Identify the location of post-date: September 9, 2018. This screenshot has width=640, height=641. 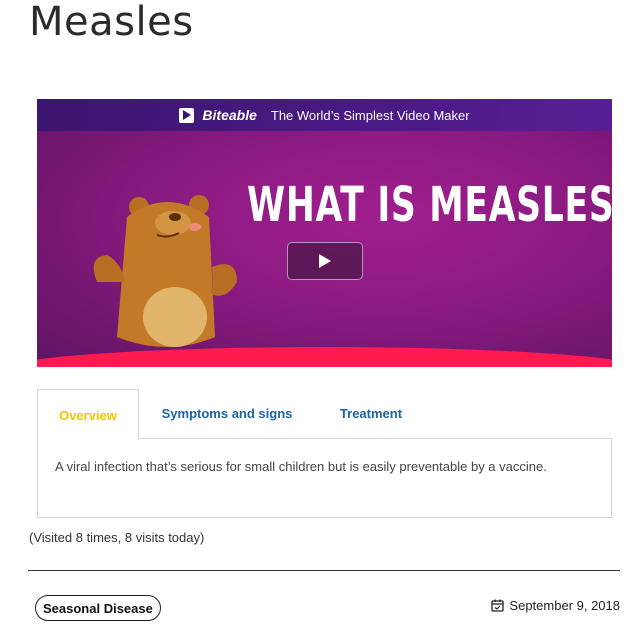
(555, 605).